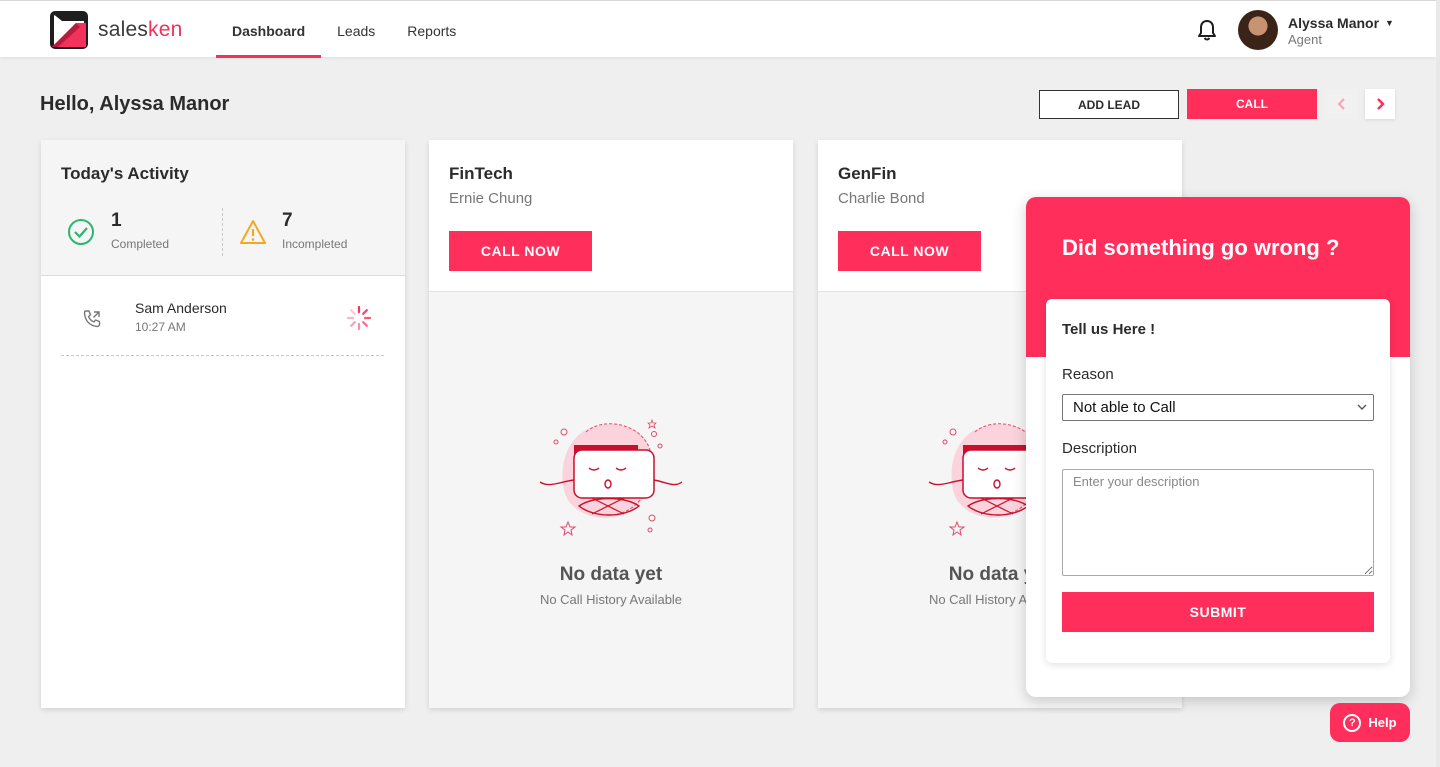  Describe the element at coordinates (116, 220) in the screenshot. I see `completed-count: 1` at that location.